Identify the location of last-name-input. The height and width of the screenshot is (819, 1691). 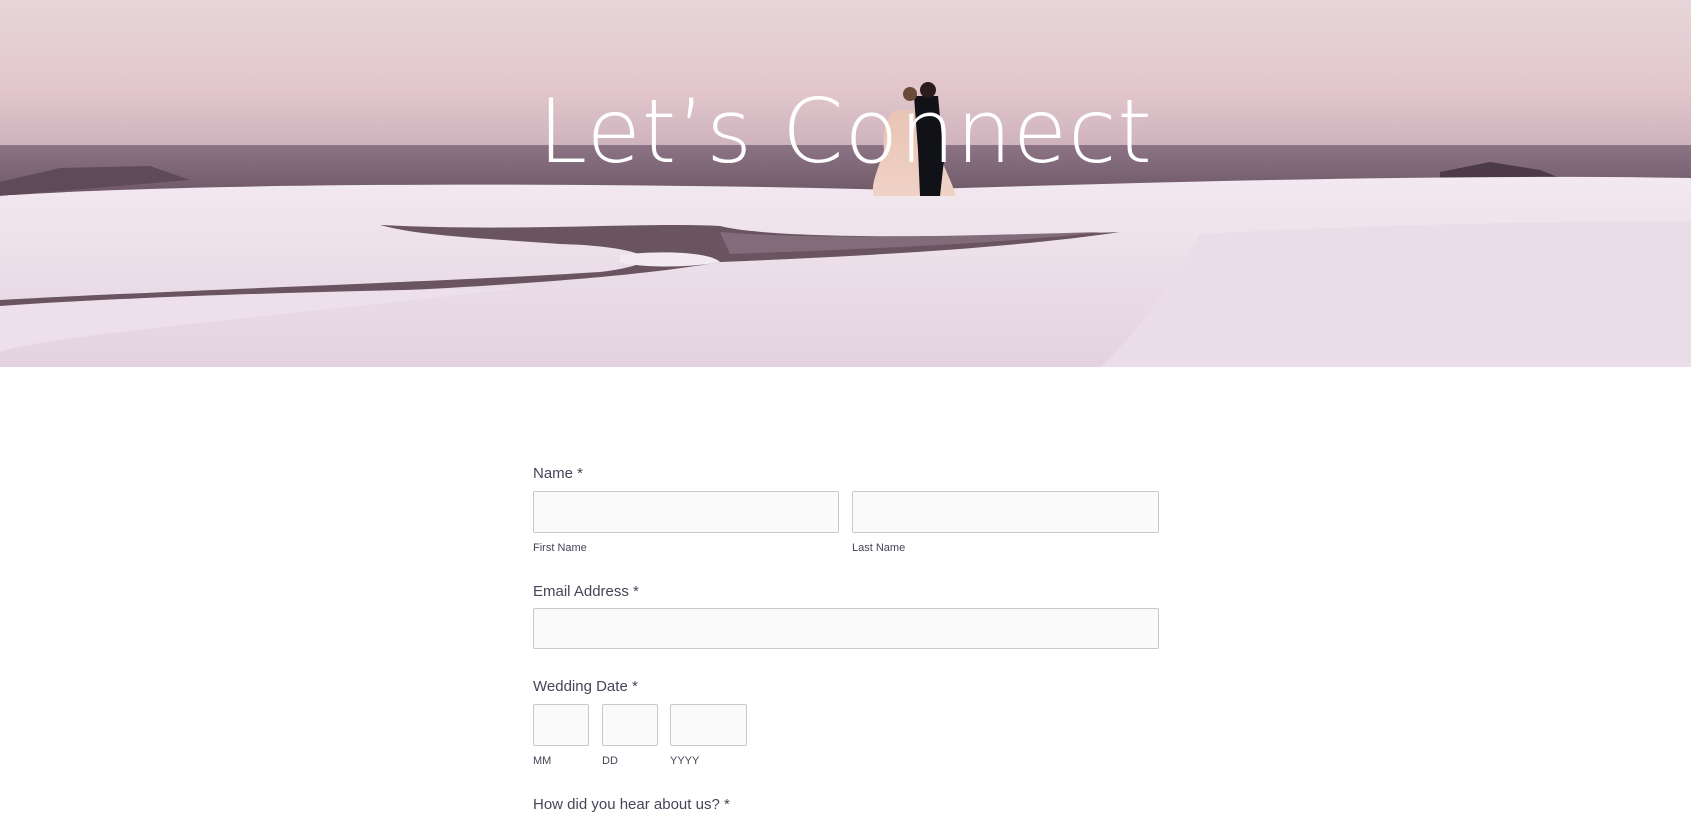
(1005, 512).